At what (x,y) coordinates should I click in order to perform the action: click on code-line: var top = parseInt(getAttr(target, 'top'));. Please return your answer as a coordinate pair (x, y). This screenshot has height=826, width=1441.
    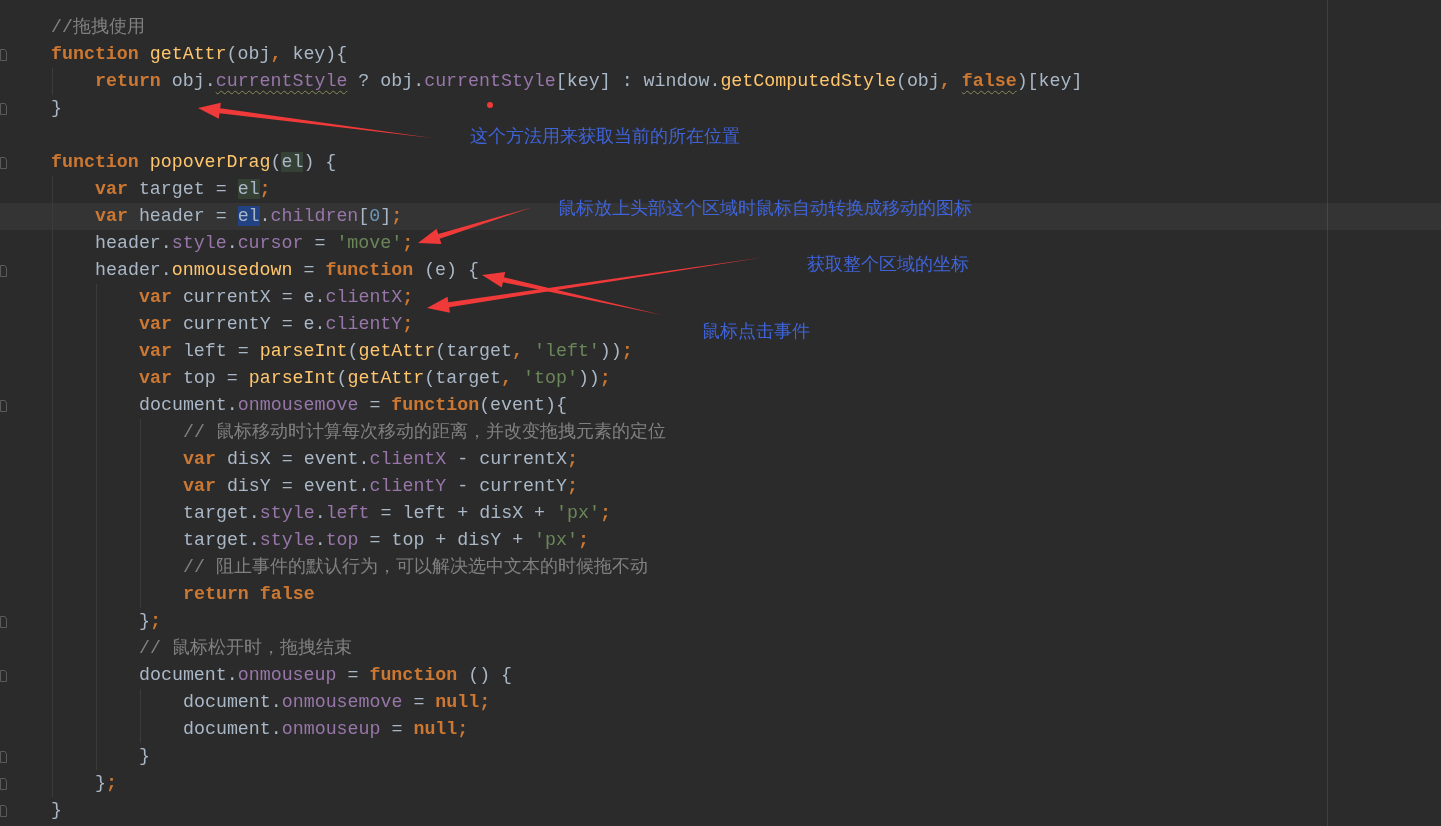
    Looking at the image, I should click on (375, 378).